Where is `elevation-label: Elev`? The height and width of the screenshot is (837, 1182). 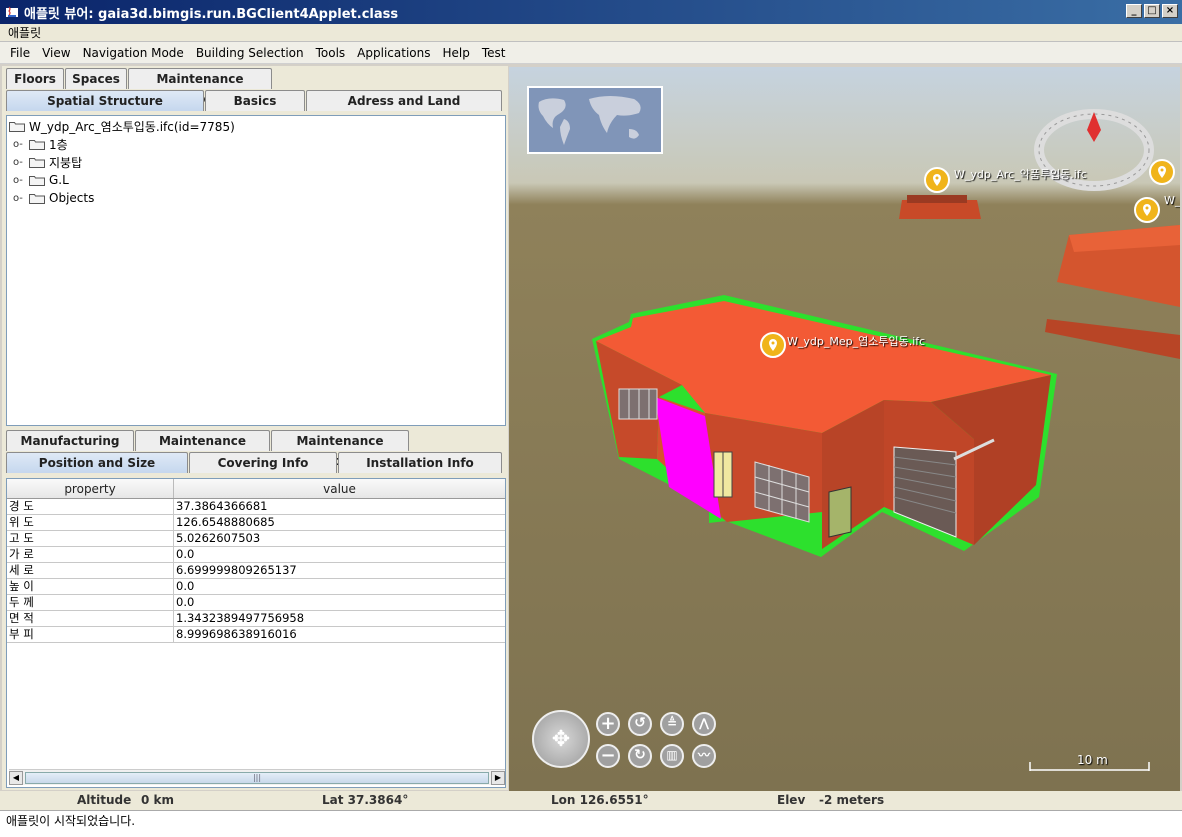
elevation-label: Elev is located at coordinates (791, 800).